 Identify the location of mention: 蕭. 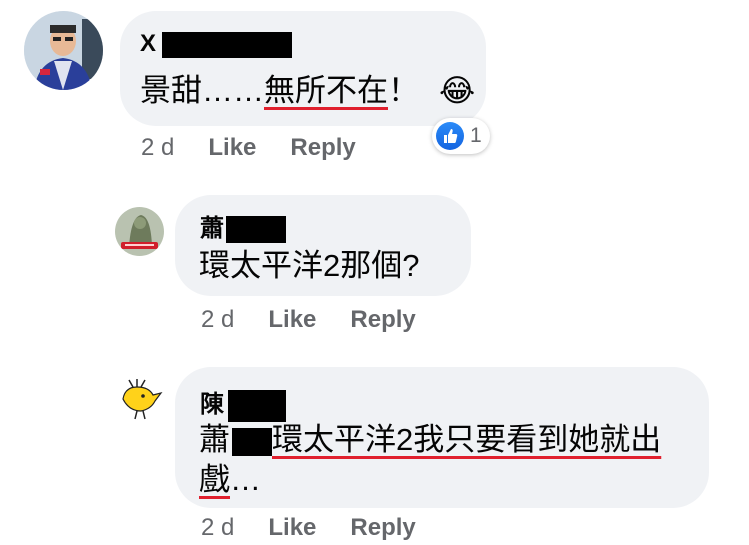
(235, 439).